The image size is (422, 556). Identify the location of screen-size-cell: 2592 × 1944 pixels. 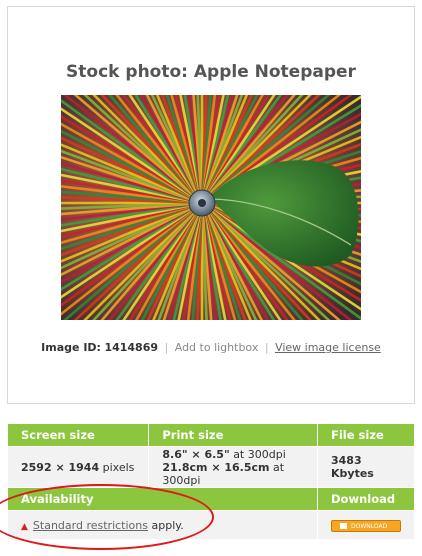
(78, 467).